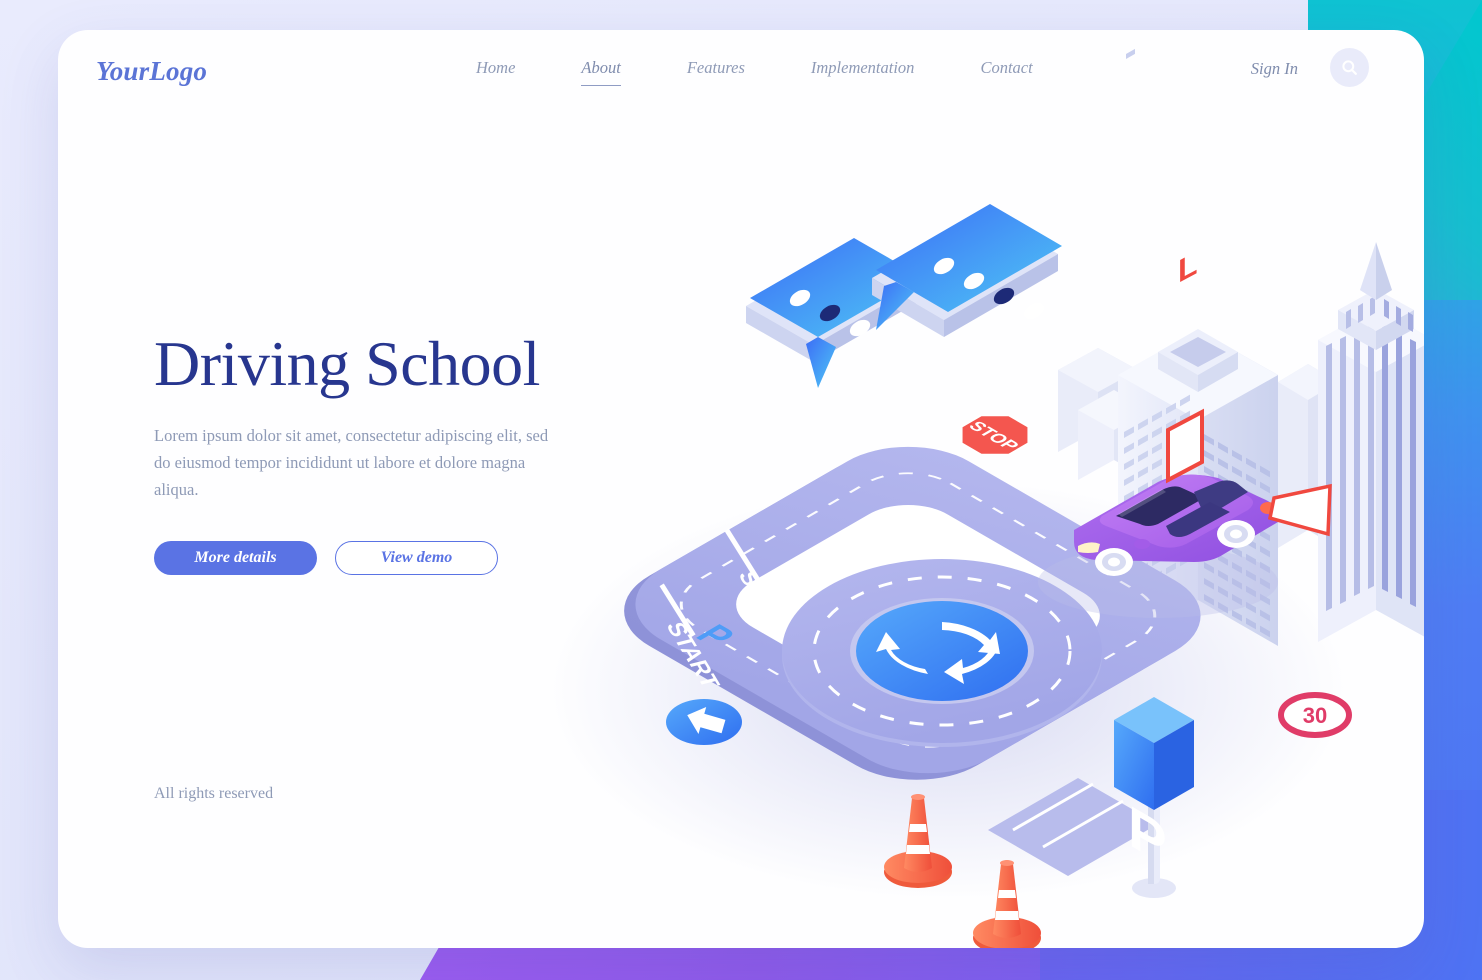 This screenshot has width=1482, height=980. What do you see at coordinates (235, 558) in the screenshot?
I see `more-details-button: More details` at bounding box center [235, 558].